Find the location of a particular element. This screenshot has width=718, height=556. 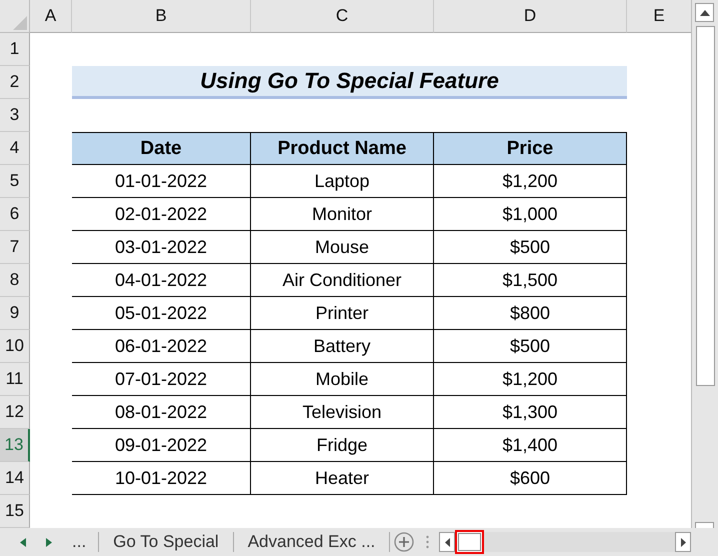

row-header: 3 is located at coordinates (15, 115).